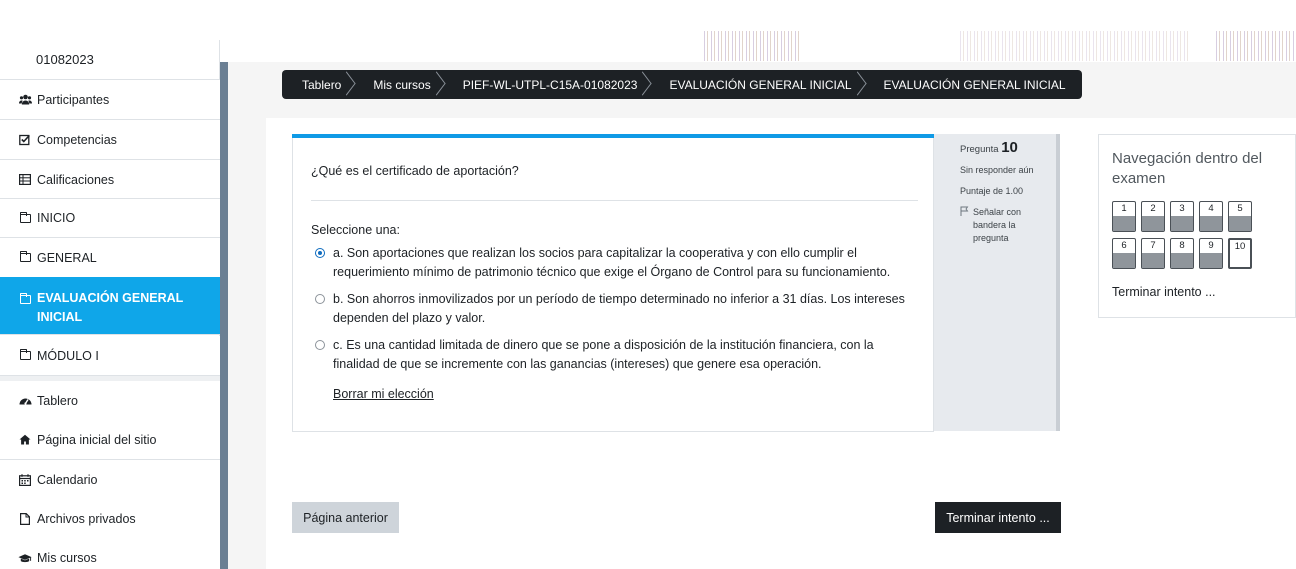 The width and height of the screenshot is (1296, 569). What do you see at coordinates (65, 59) in the screenshot?
I see `sidebar-item-label: 01082023` at bounding box center [65, 59].